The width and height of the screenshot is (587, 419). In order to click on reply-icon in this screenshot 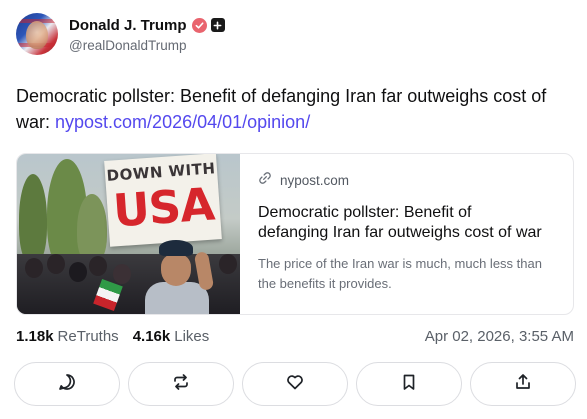, I will do `click(67, 384)`.